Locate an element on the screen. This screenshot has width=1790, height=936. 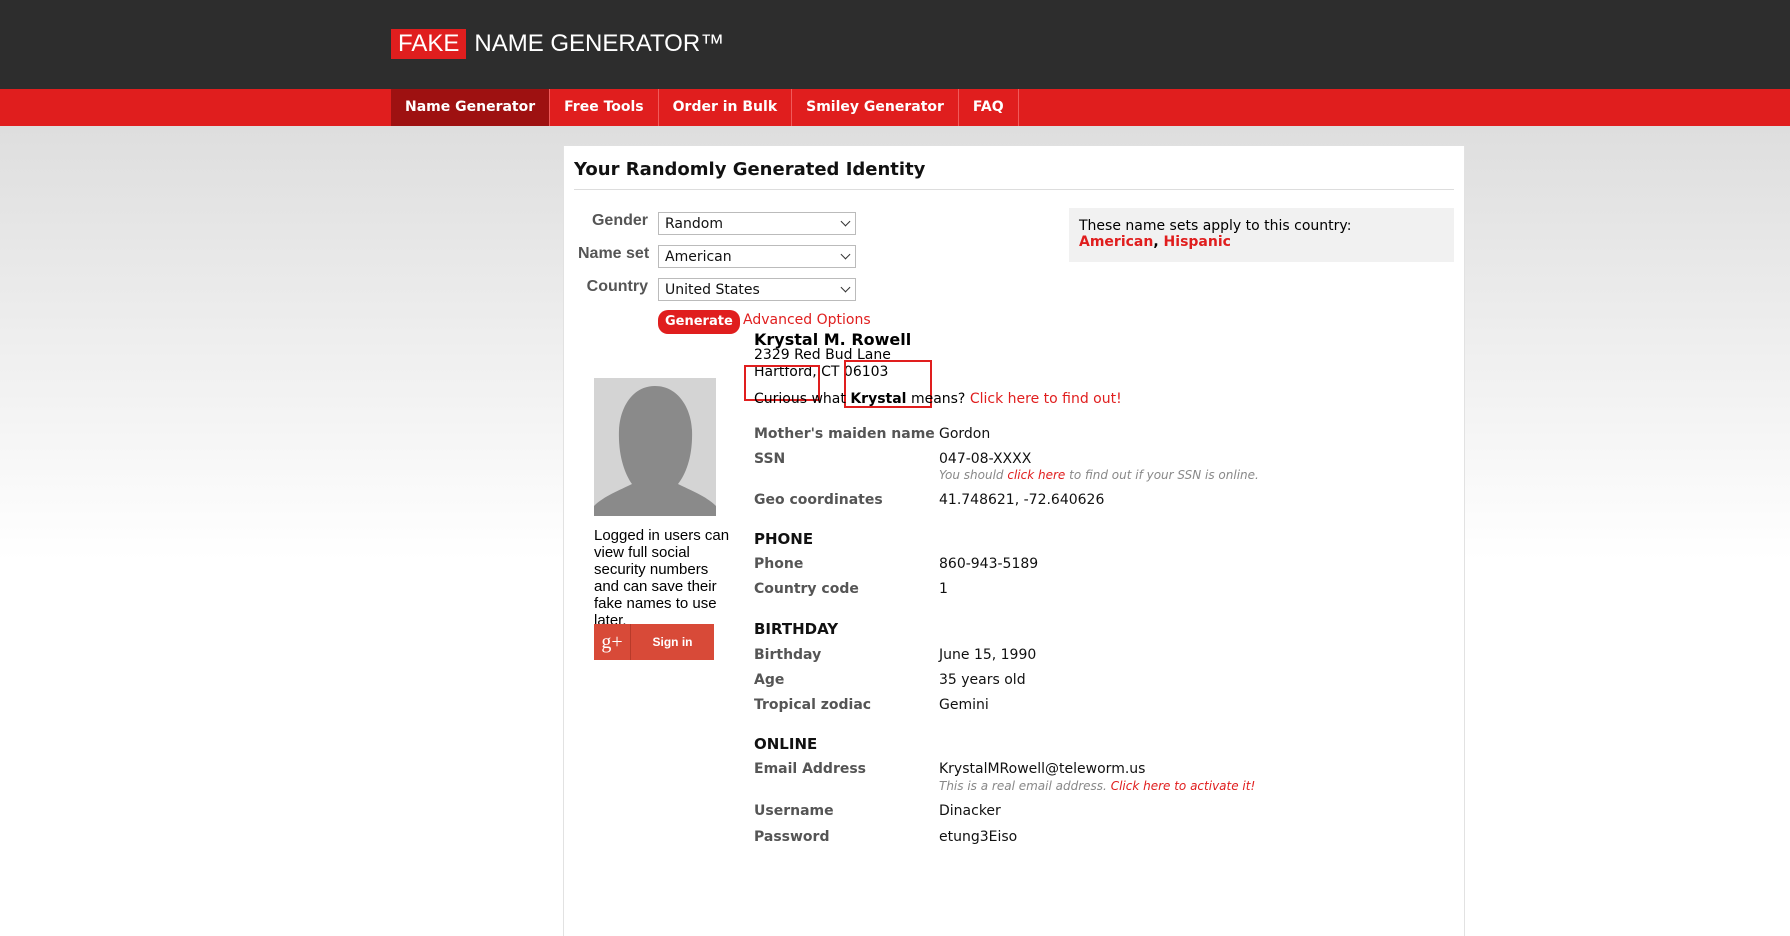
phone-value: 860-943-5189 is located at coordinates (989, 564).